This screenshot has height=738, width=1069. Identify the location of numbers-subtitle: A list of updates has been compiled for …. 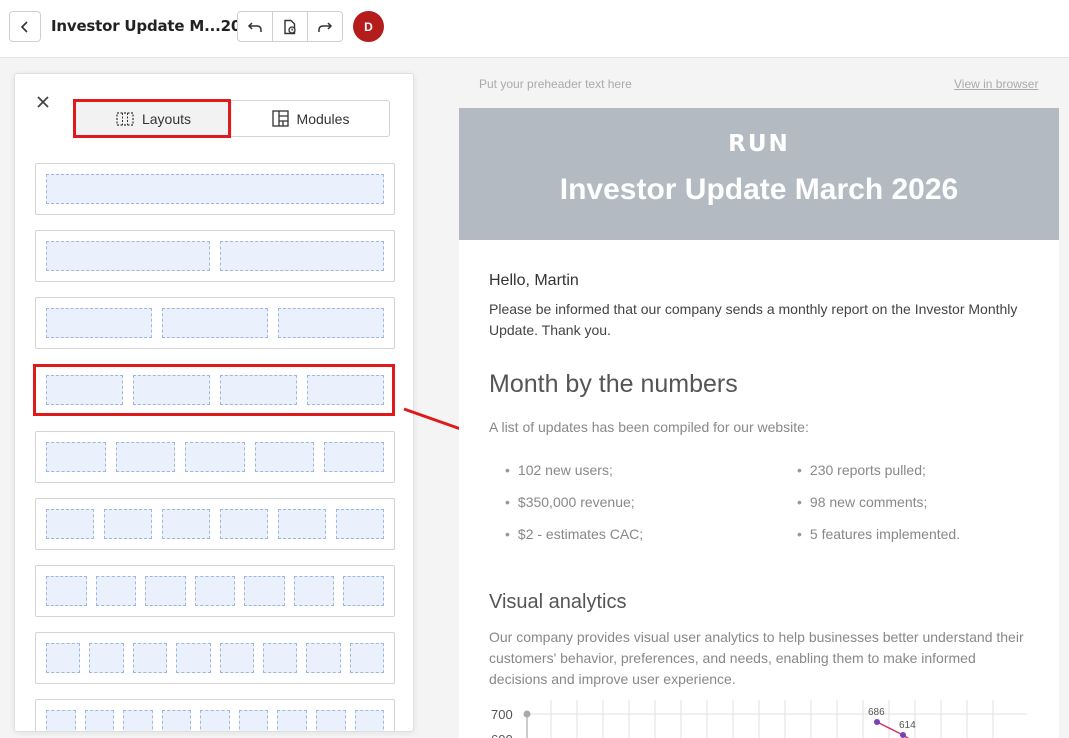
(649, 427).